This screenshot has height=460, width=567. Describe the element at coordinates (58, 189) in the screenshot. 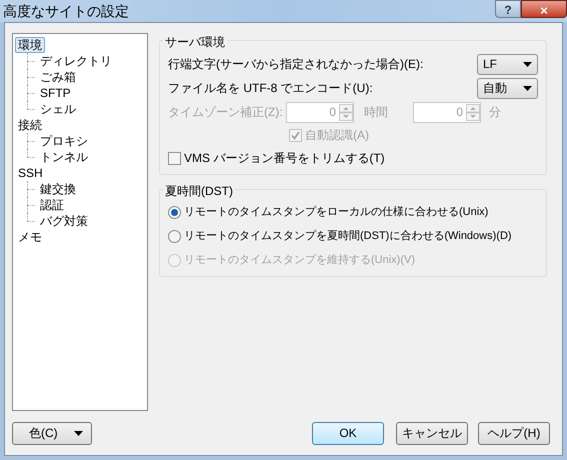

I see `tree-item: 鍵交換` at that location.